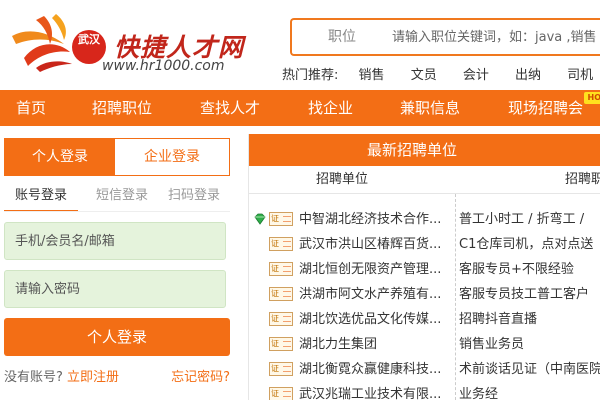  I want to click on login-footer: 没有账号? 立即注册 忘记密码?, so click(117, 376).